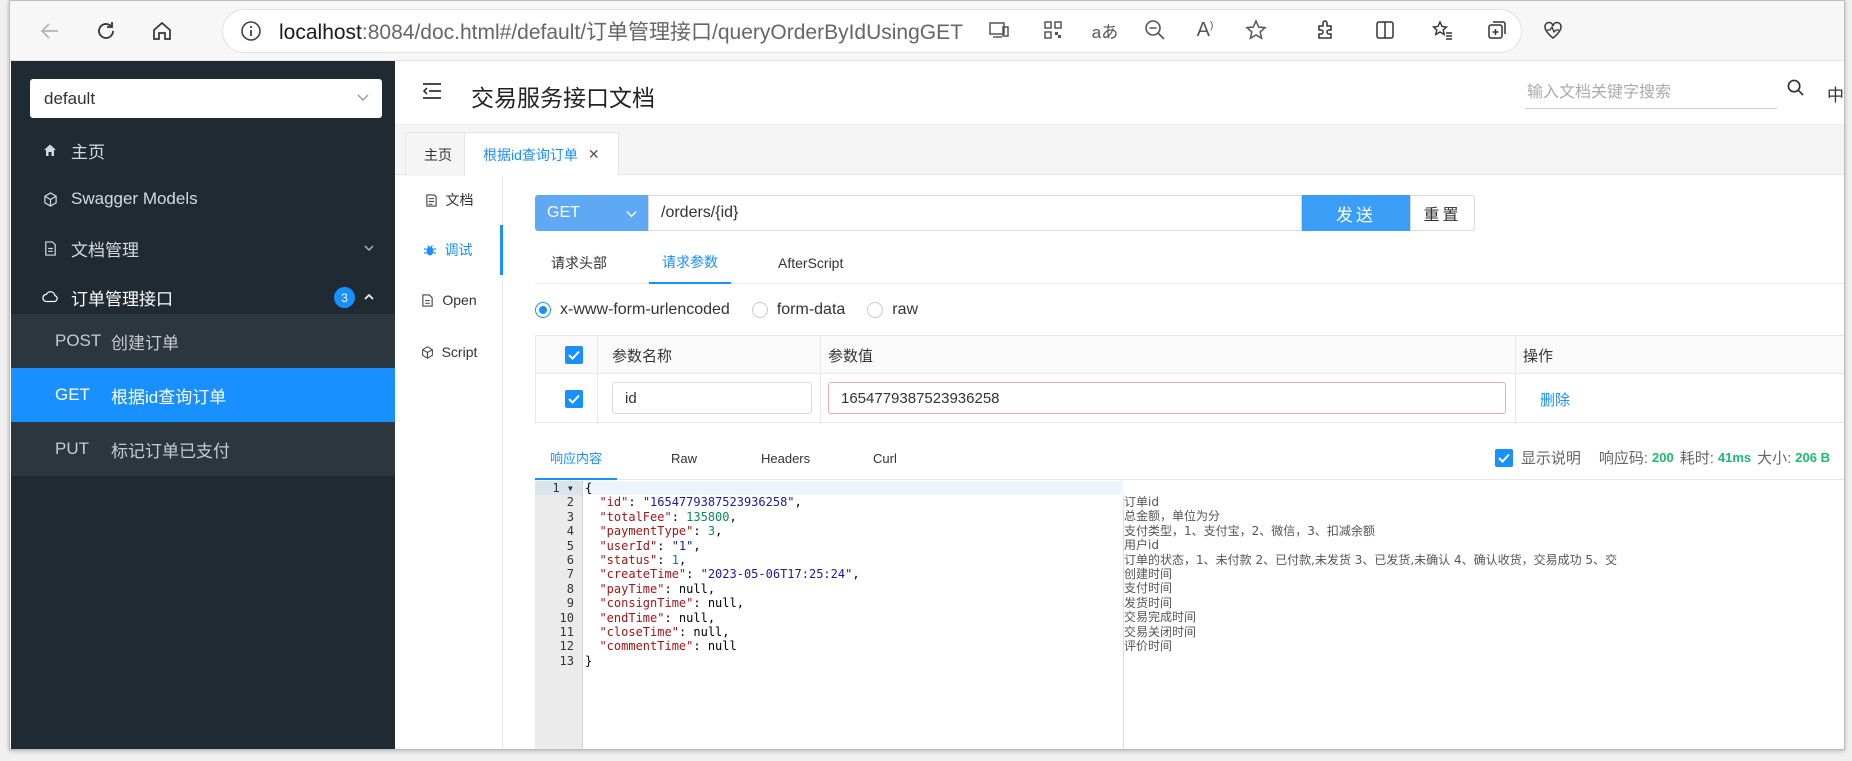  What do you see at coordinates (579, 262) in the screenshot?
I see `tab-request-headers: 请求头部` at bounding box center [579, 262].